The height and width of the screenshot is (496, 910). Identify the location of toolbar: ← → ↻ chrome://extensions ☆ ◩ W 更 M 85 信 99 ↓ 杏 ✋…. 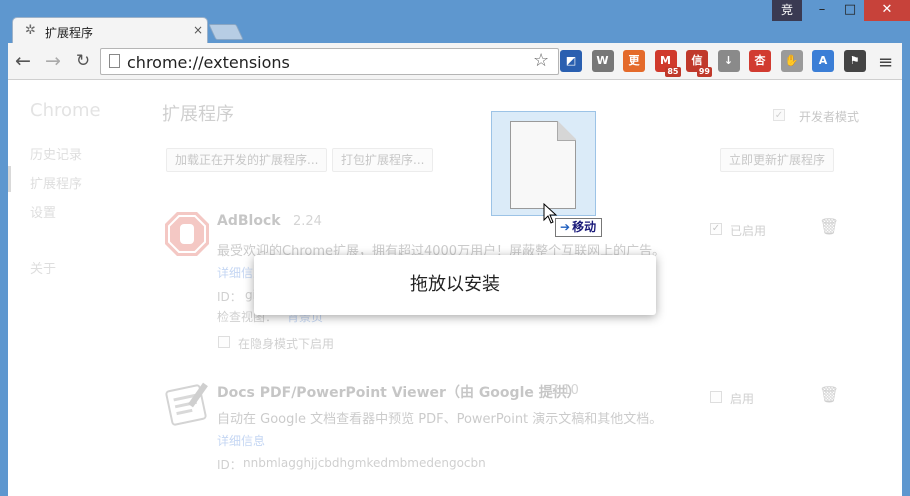
(455, 61).